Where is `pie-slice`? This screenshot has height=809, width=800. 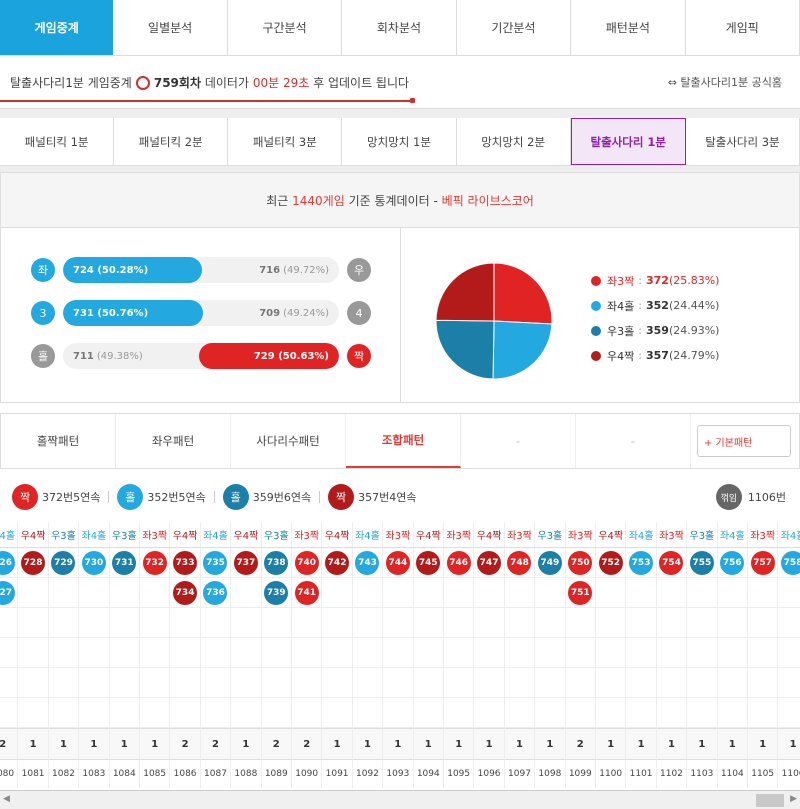
pie-slice is located at coordinates (465, 349).